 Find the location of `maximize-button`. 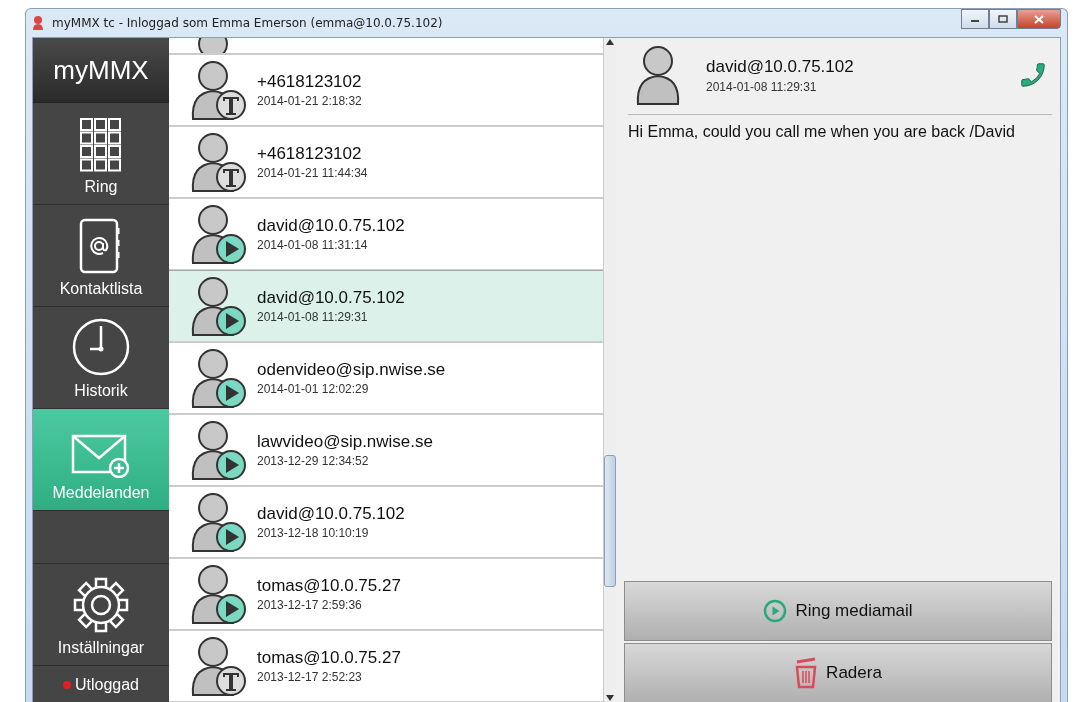

maximize-button is located at coordinates (1003, 19).